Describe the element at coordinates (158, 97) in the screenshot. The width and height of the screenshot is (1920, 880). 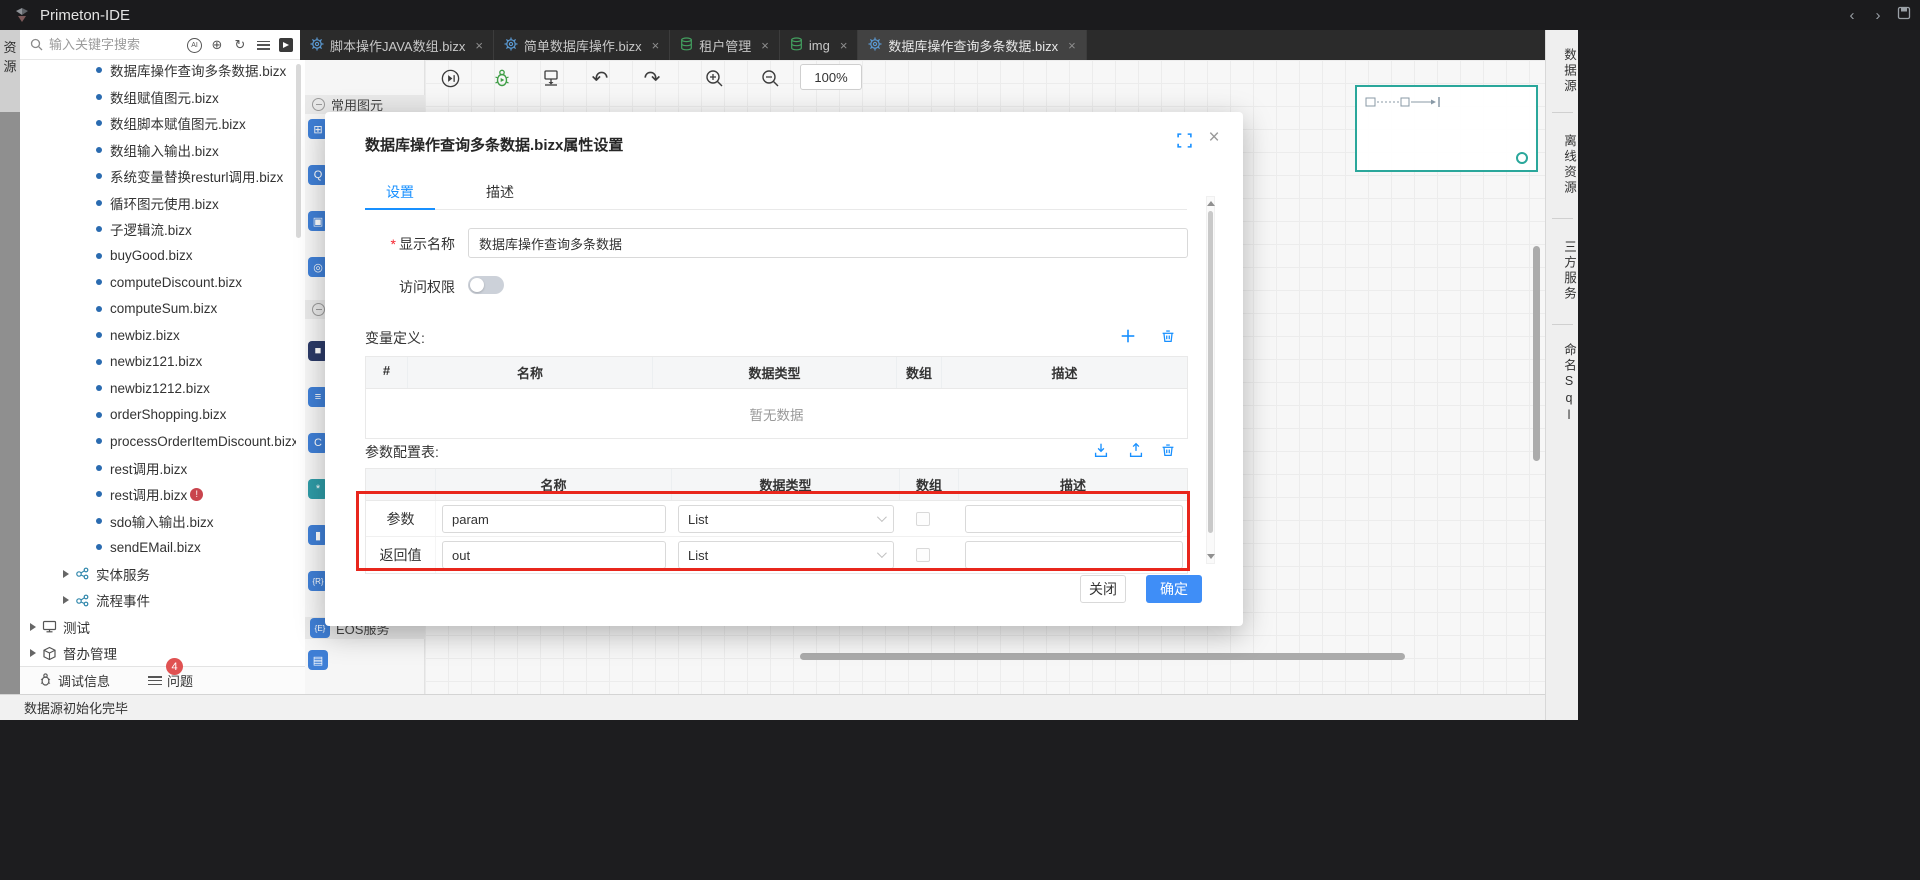
I see `tree-leaf-item: 数组赋值图元.bizx` at that location.